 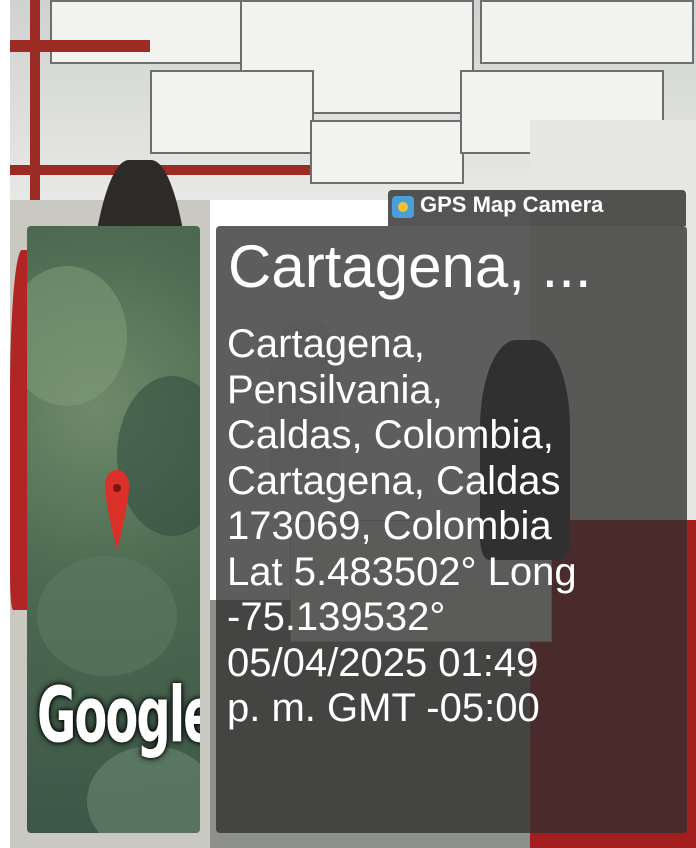 I want to click on gps-map-camera-icon, so click(x=403, y=207).